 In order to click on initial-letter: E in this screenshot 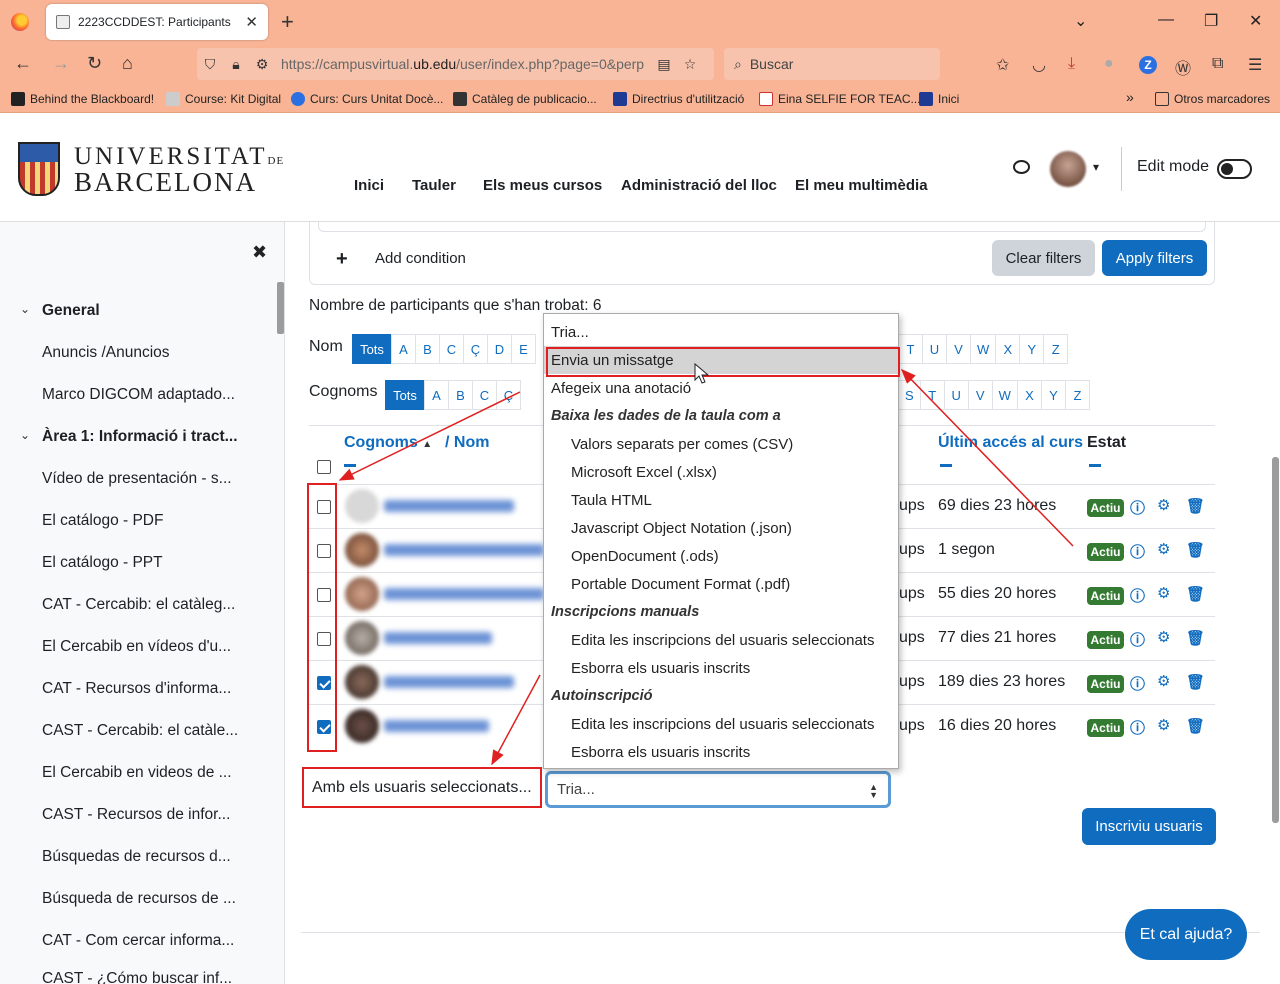, I will do `click(523, 349)`.